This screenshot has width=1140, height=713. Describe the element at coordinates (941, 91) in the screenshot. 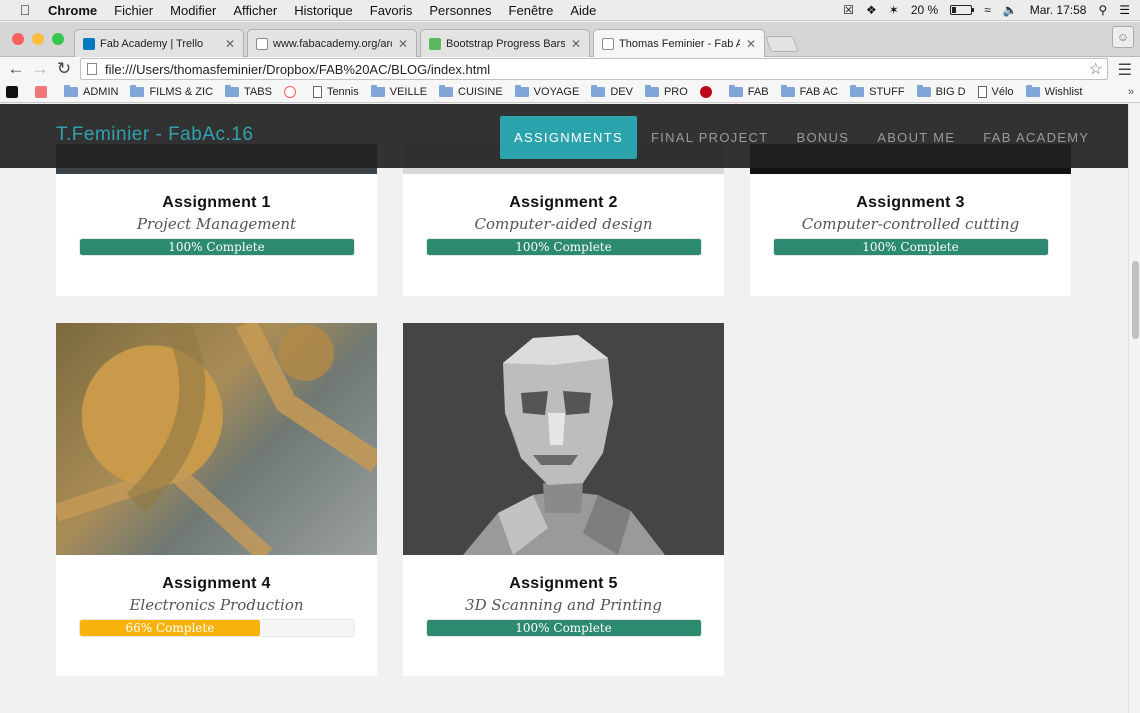

I see `bookmark-folder-big-d: BIG D` at that location.